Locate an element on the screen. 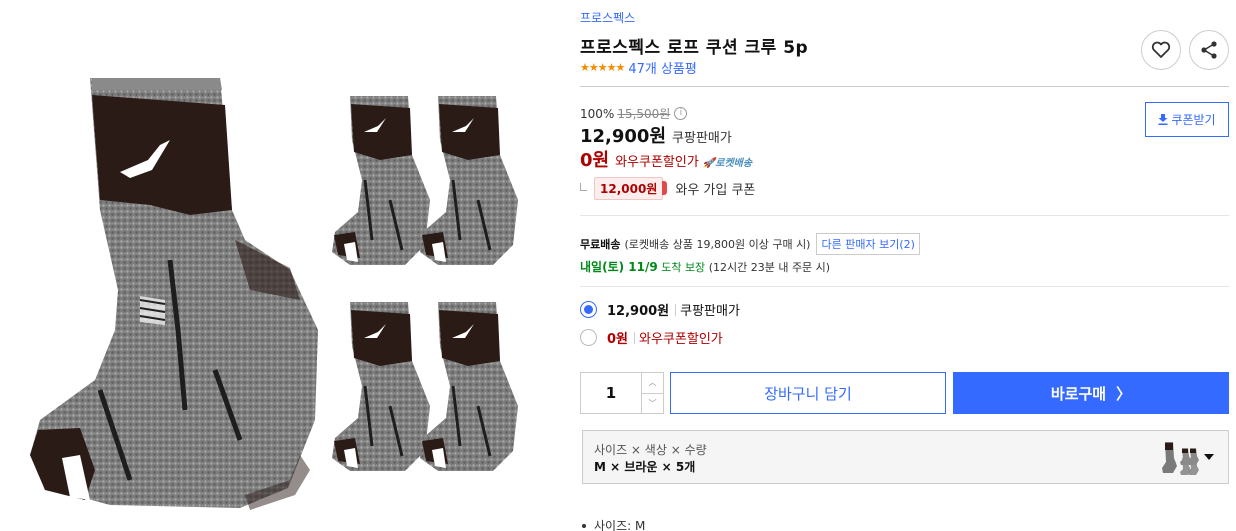 The height and width of the screenshot is (531, 1236). sale-price: 12,900원 is located at coordinates (623, 136).